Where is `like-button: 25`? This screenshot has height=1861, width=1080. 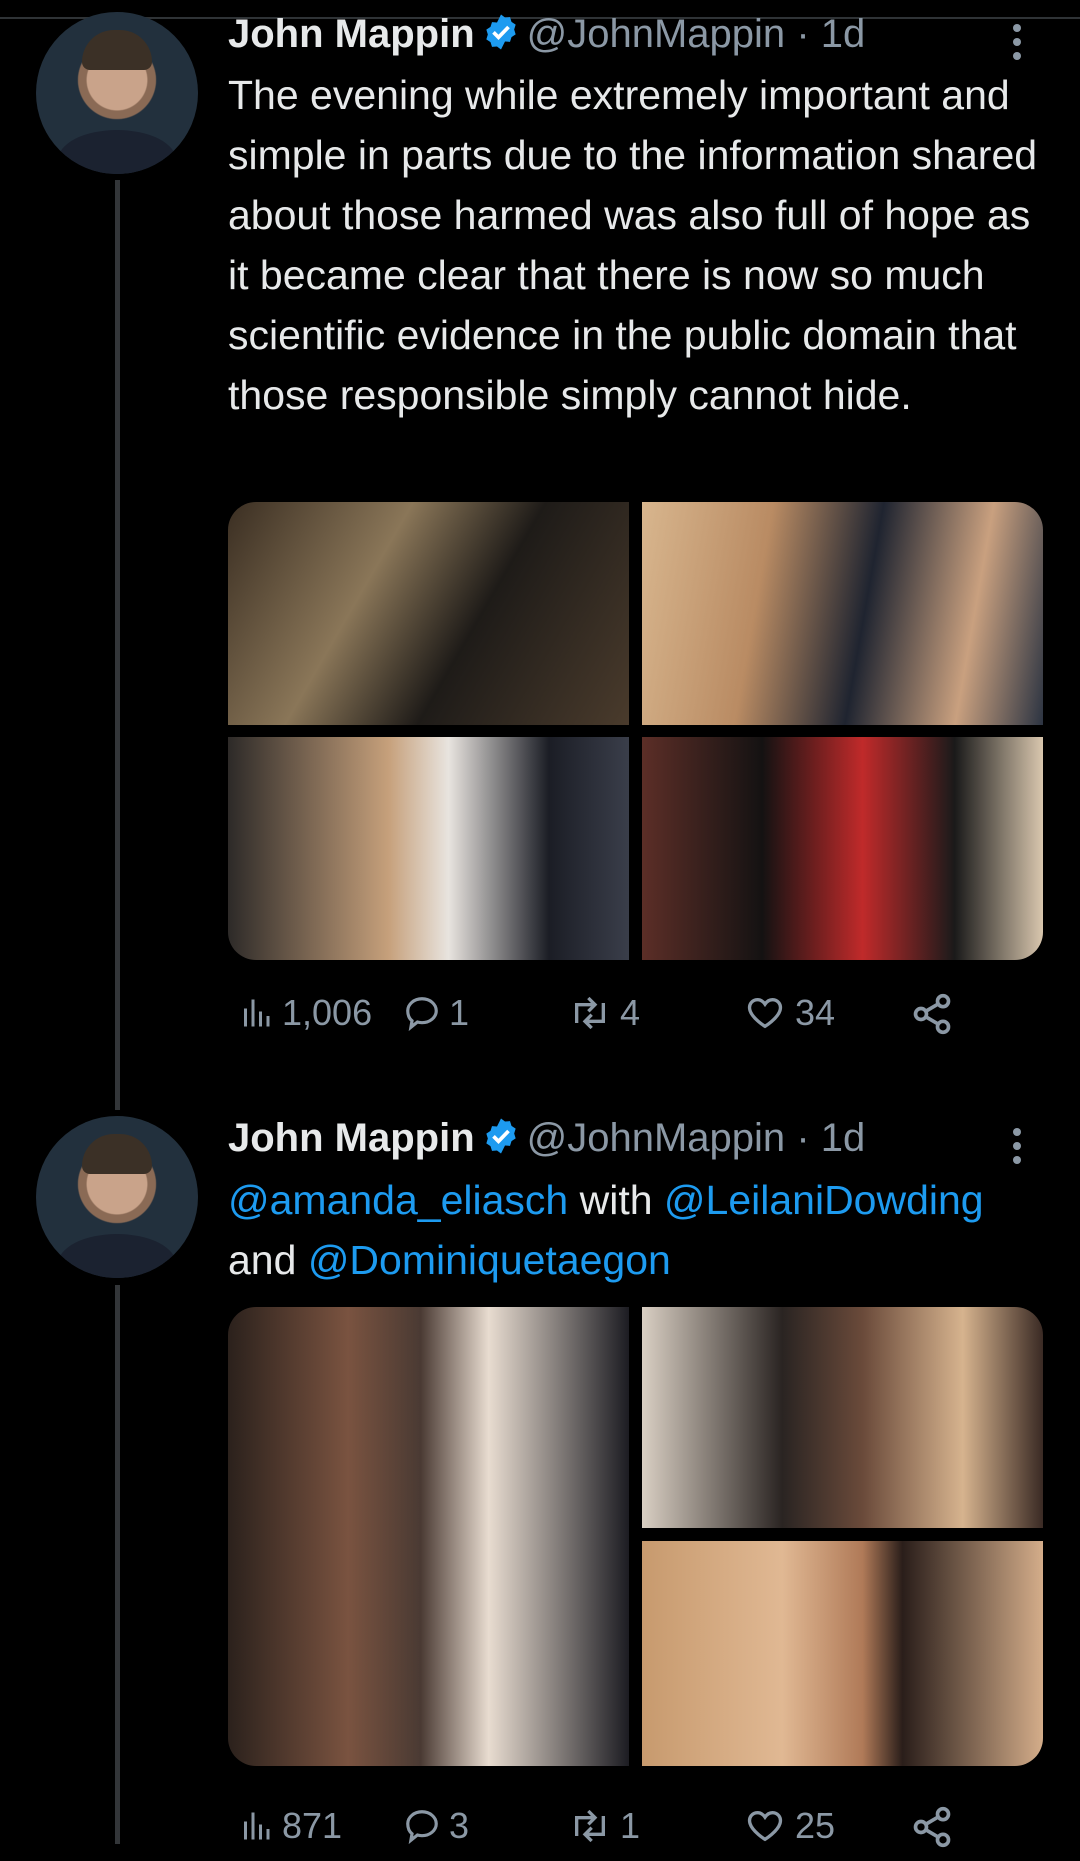
like-button: 25 is located at coordinates (789, 1826).